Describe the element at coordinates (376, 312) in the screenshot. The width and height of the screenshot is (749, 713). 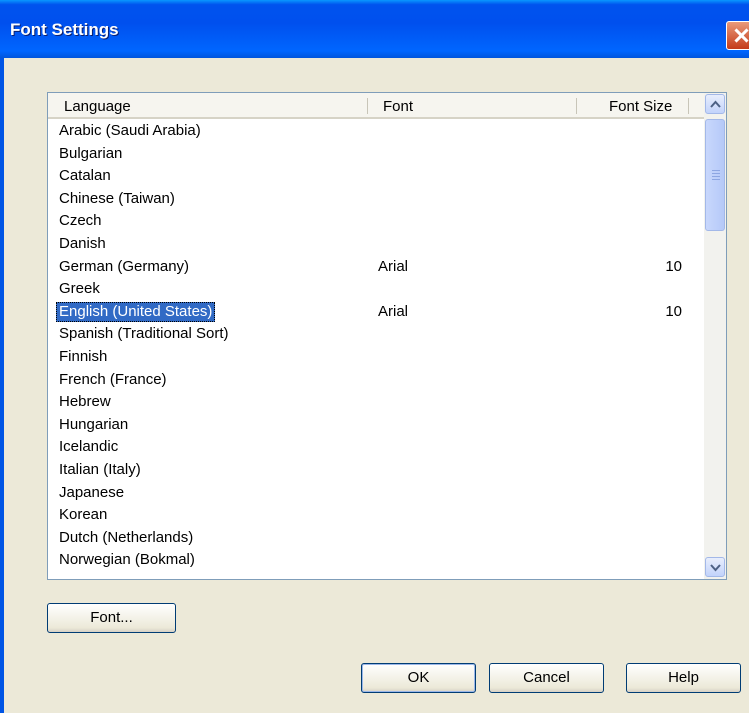
I see `list-item: English (United States) Arial 10` at that location.